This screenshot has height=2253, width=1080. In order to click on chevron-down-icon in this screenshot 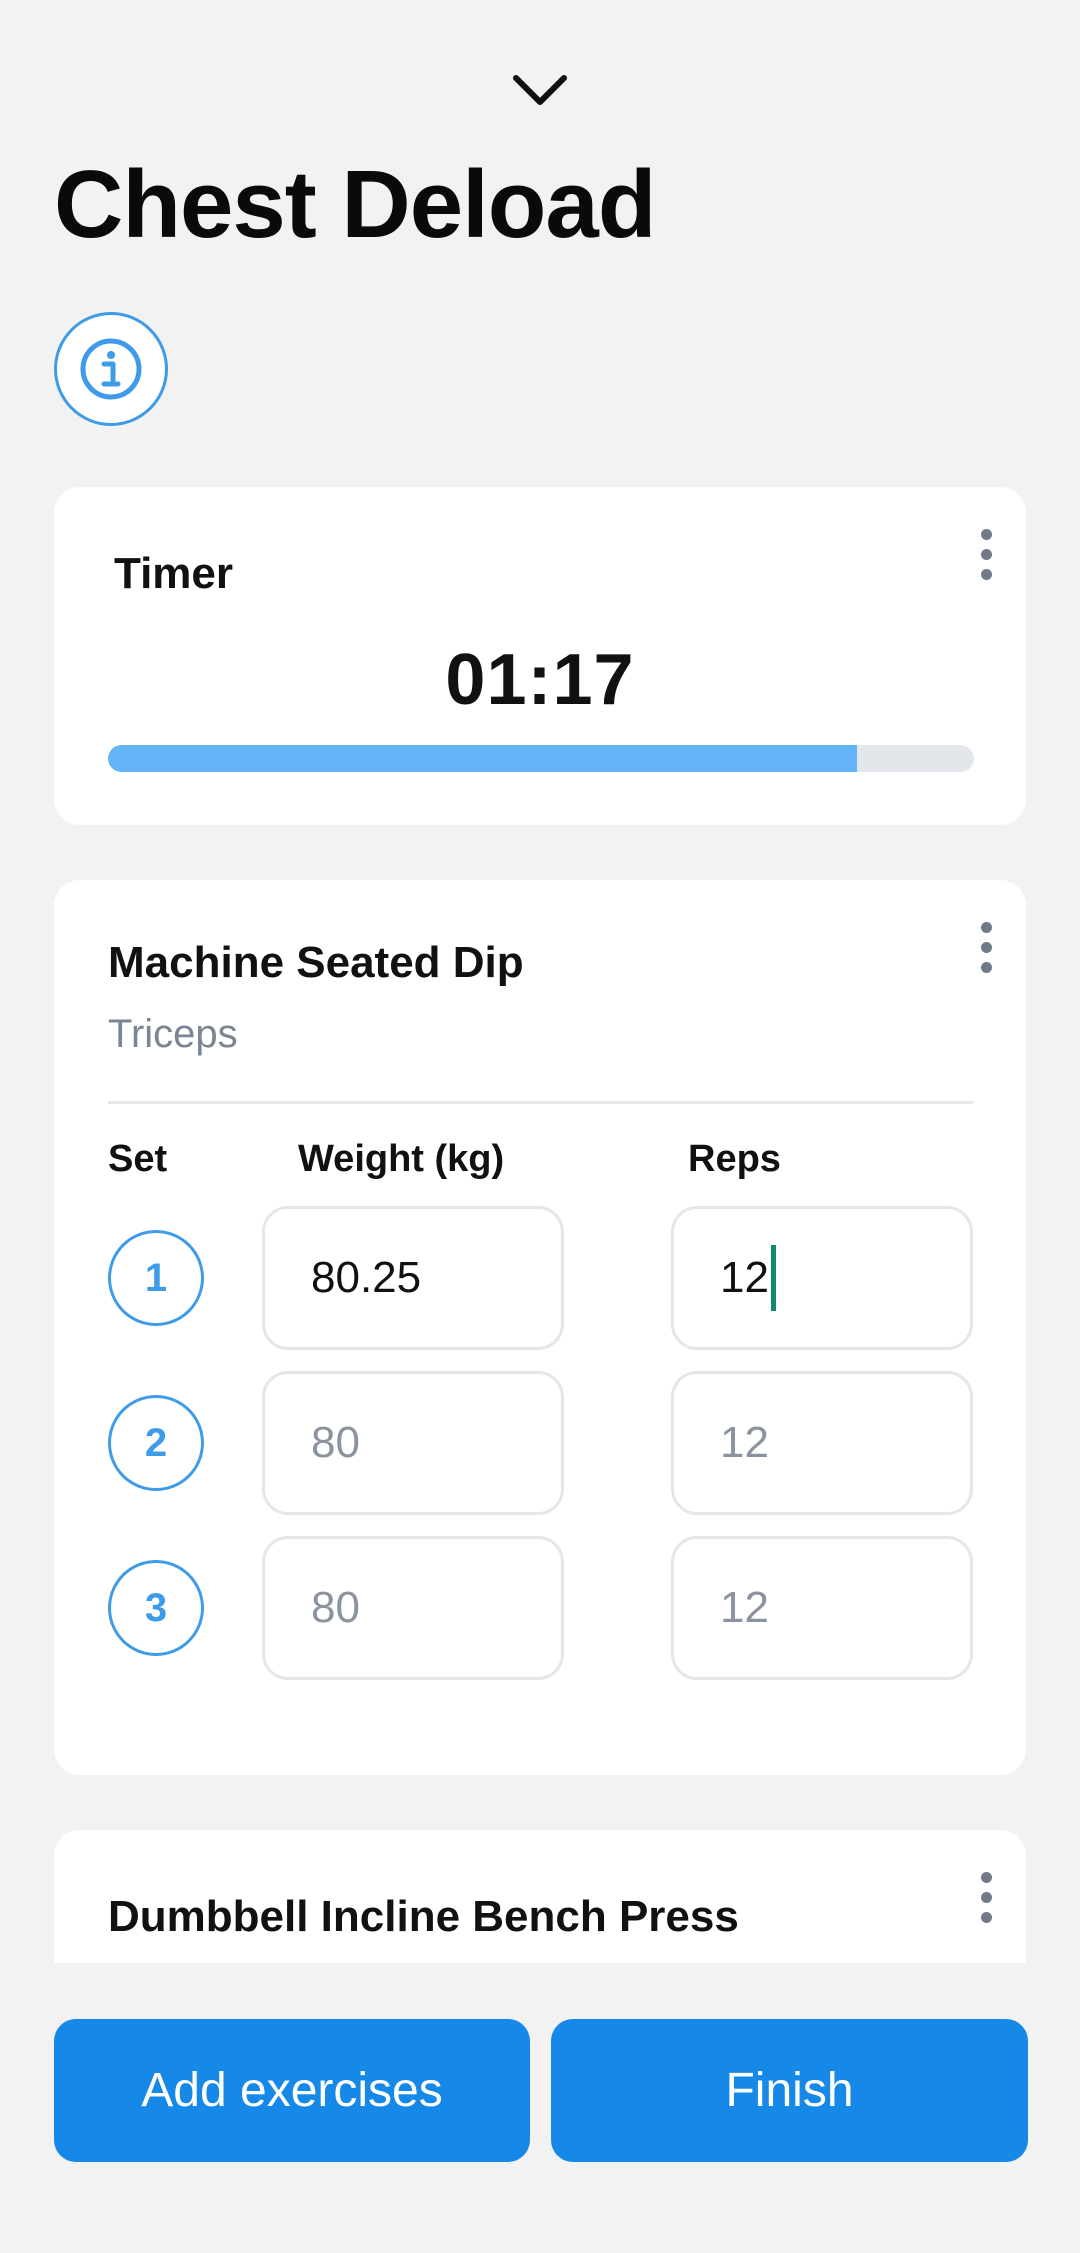, I will do `click(540, 90)`.